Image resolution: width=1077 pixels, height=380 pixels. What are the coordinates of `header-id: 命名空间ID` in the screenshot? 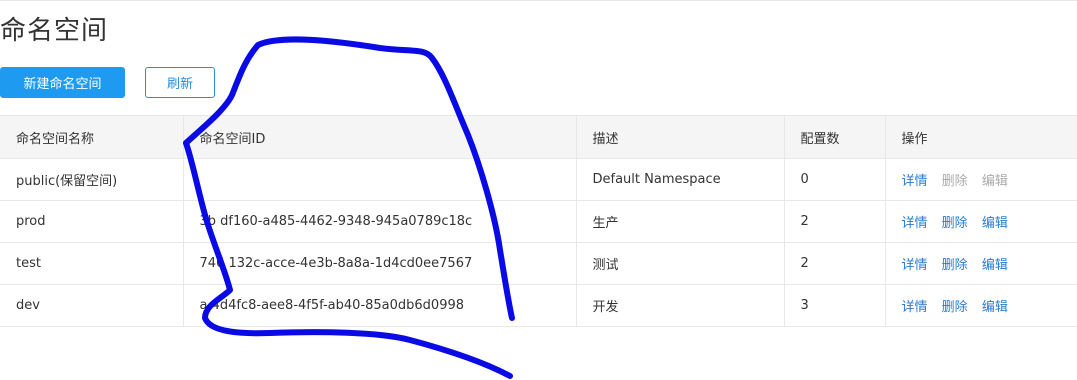 It's located at (379, 137).